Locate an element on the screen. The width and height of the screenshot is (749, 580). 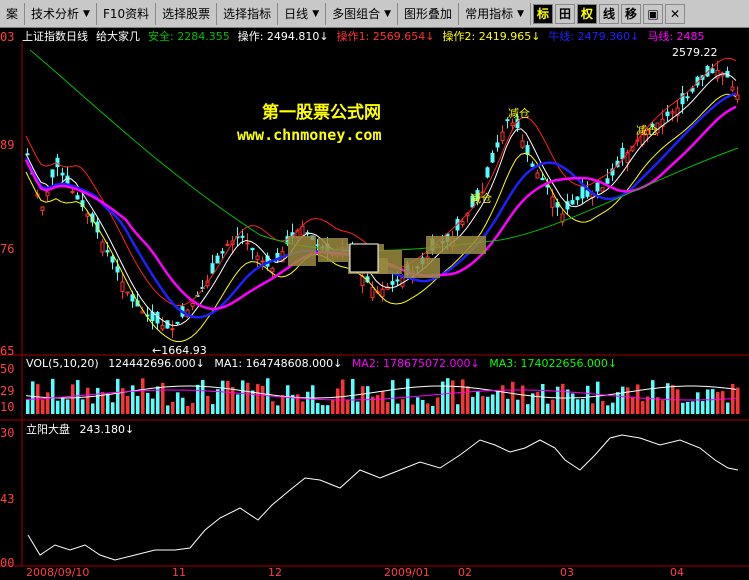
watermark-title: 第一股票公式网 is located at coordinates (321, 113).